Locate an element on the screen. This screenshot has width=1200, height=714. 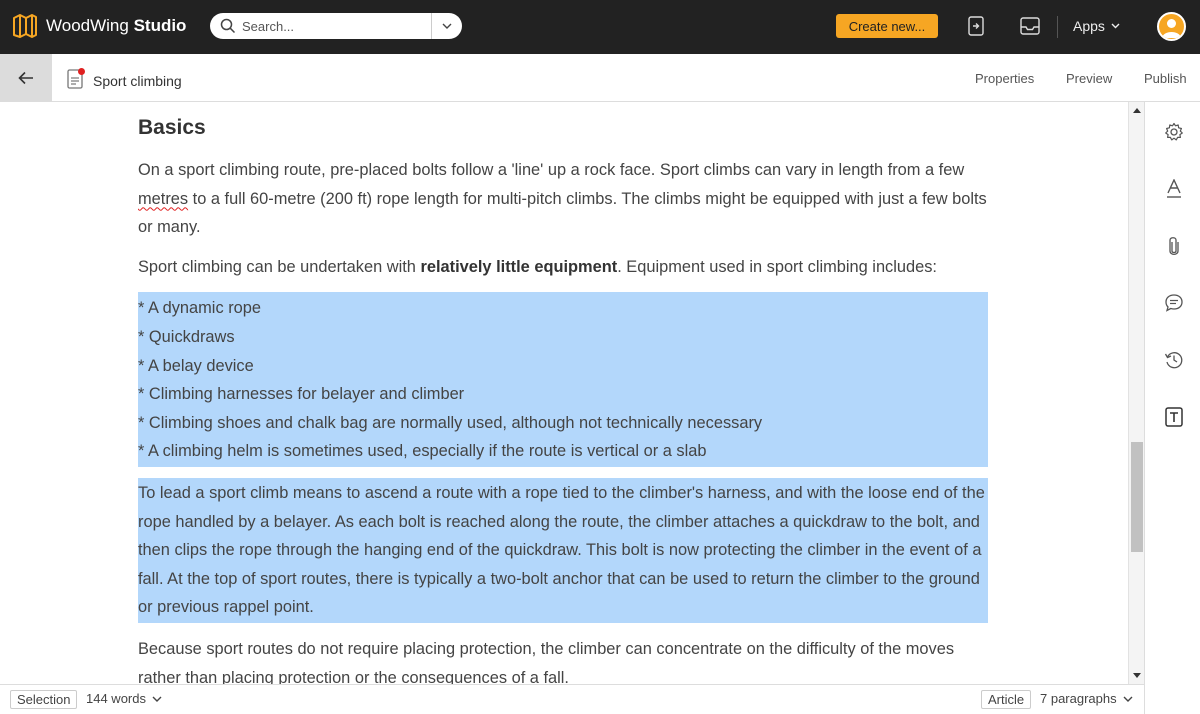
inbox-icon is located at coordinates (1030, 26).